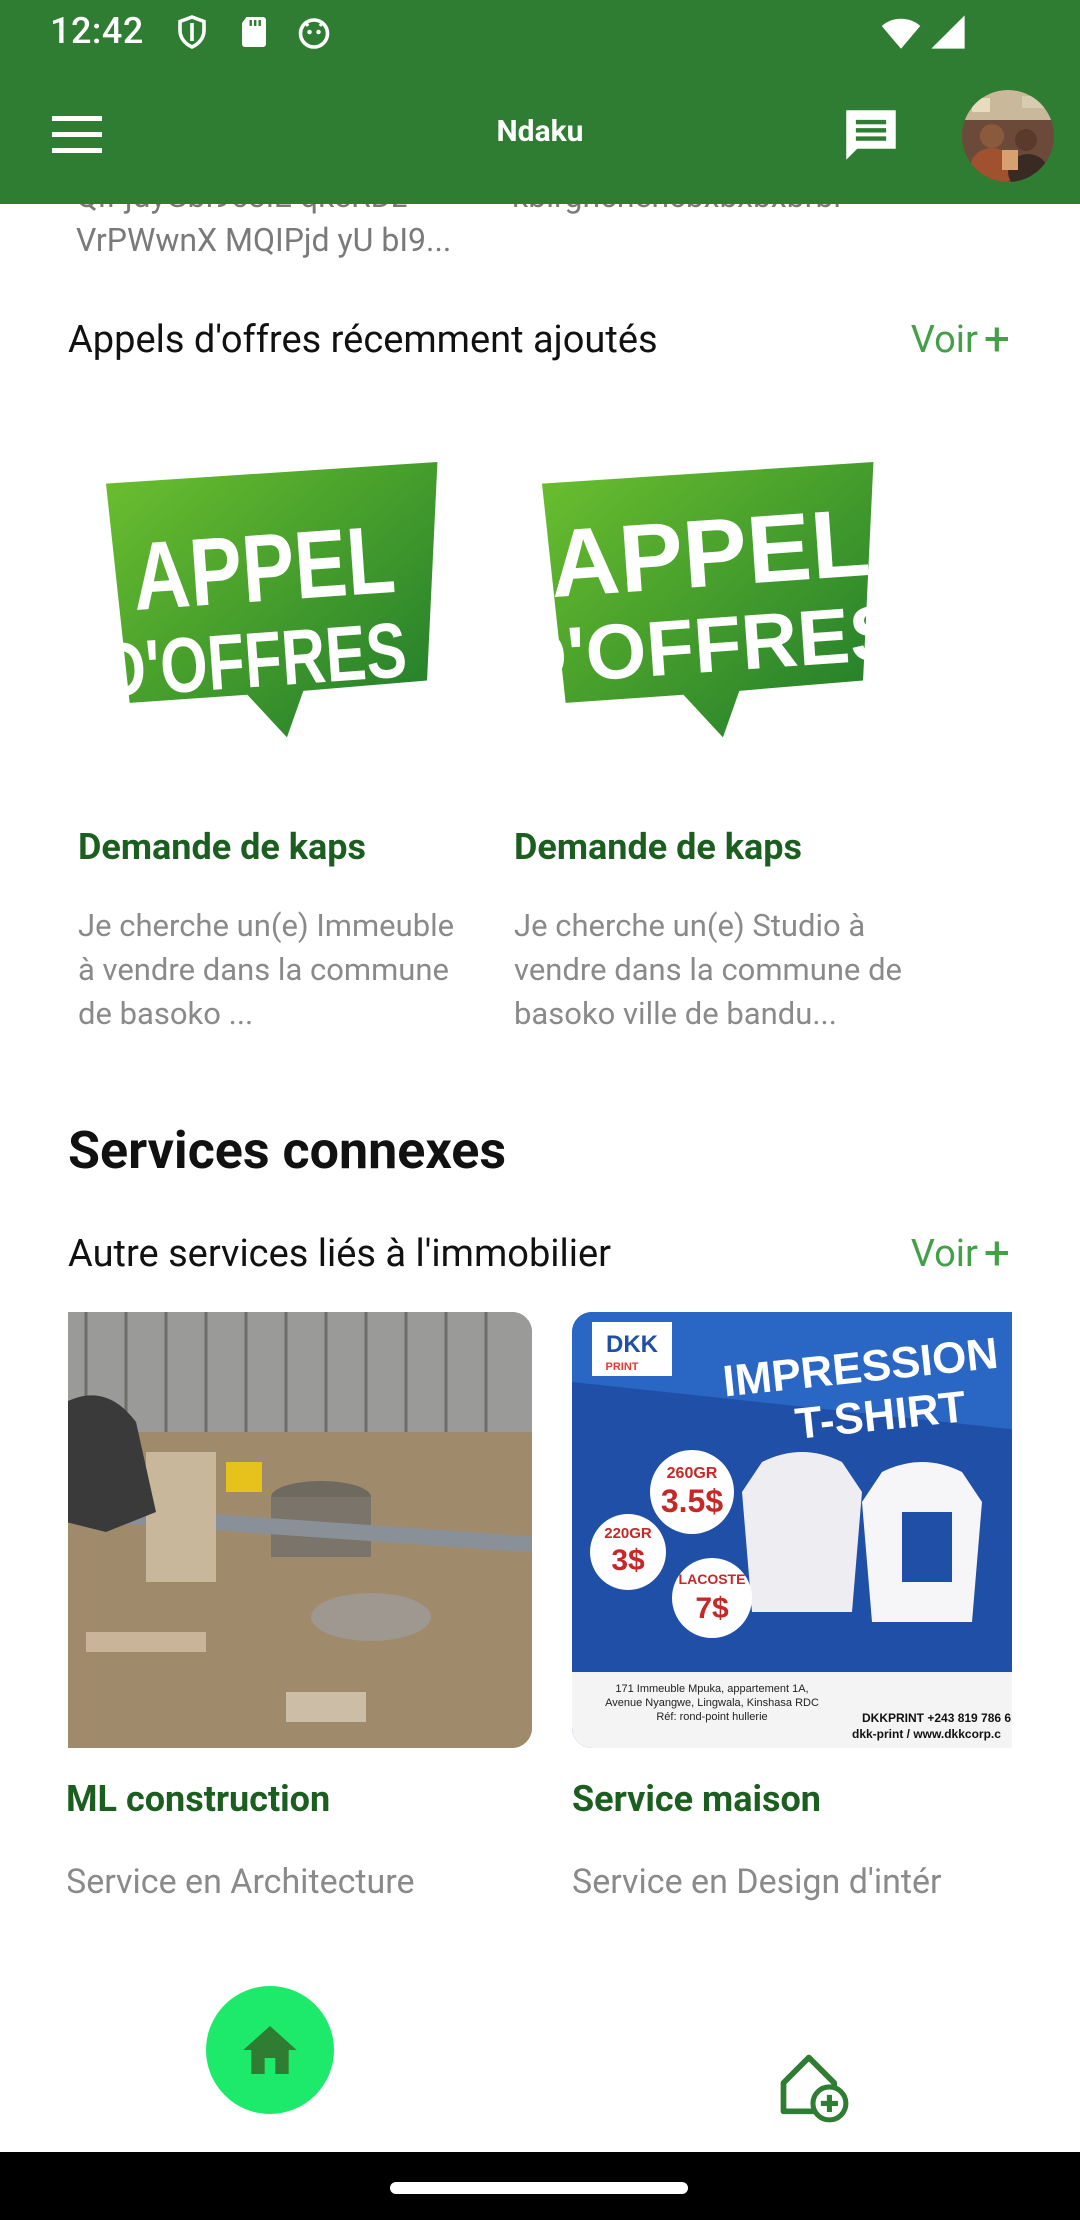 The width and height of the screenshot is (1080, 2220). Describe the element at coordinates (628, 1533) in the screenshot. I see `svg-text: 220GR` at that location.